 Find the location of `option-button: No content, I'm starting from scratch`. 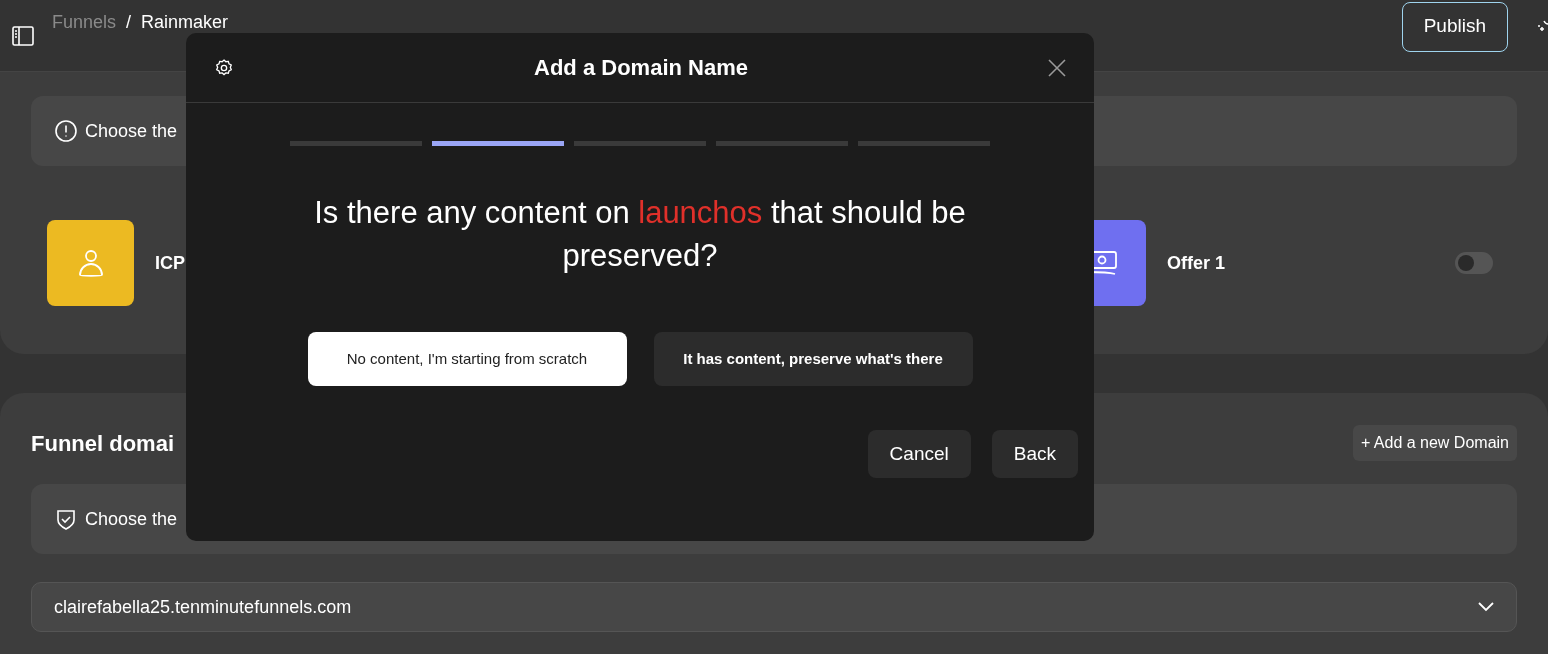

option-button: No content, I'm starting from scratch is located at coordinates (467, 359).